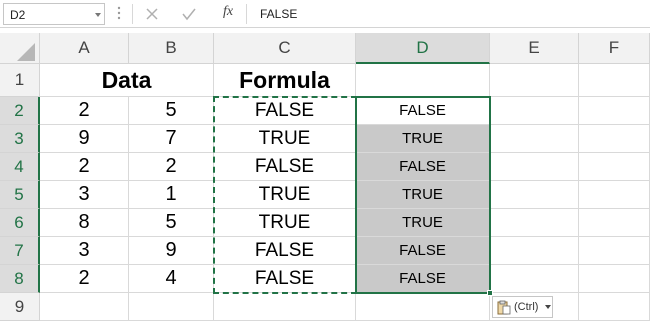 This screenshot has height=321, width=650. I want to click on cell-f1, so click(614, 80).